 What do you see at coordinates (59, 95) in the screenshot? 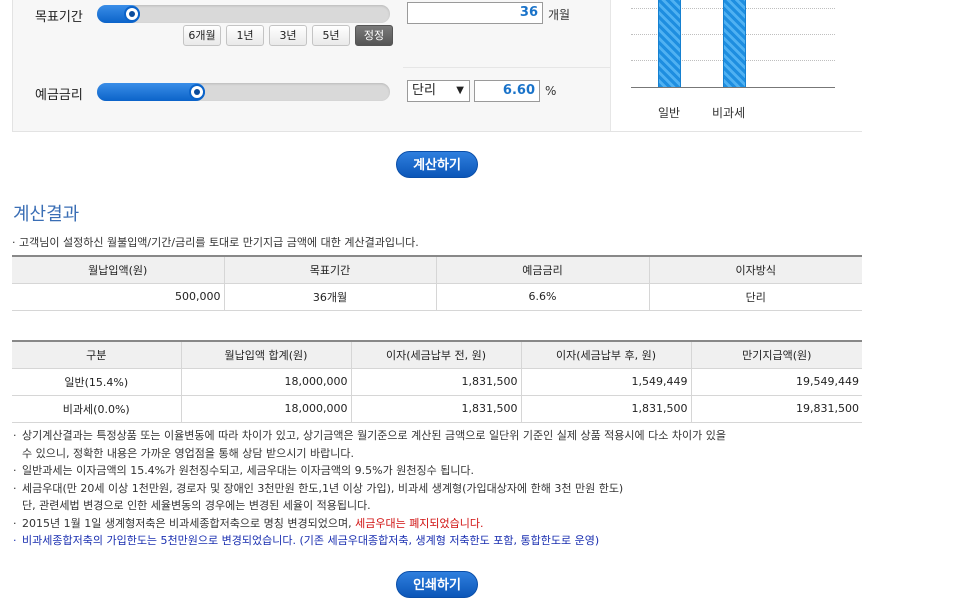
I see `rate-label: 예금금리` at bounding box center [59, 95].